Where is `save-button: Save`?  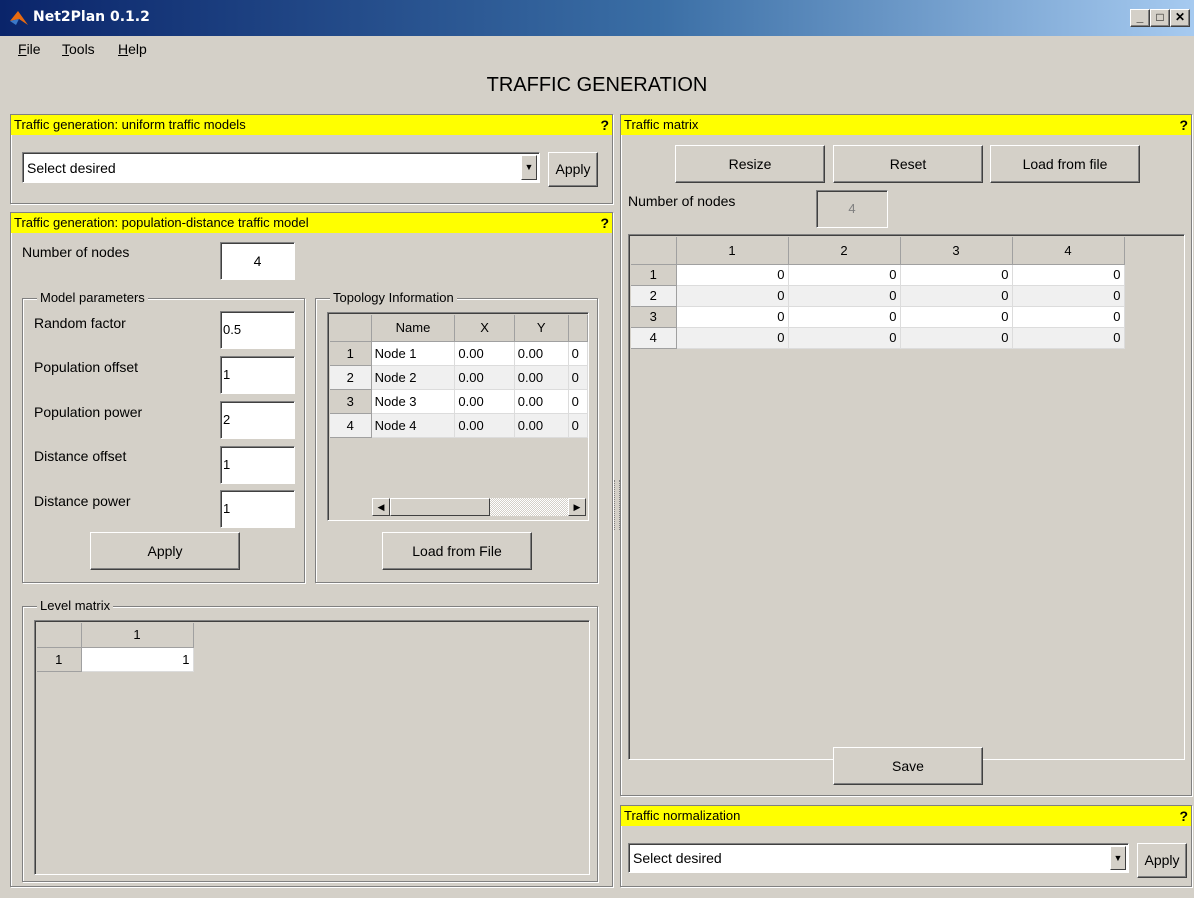 save-button: Save is located at coordinates (908, 766).